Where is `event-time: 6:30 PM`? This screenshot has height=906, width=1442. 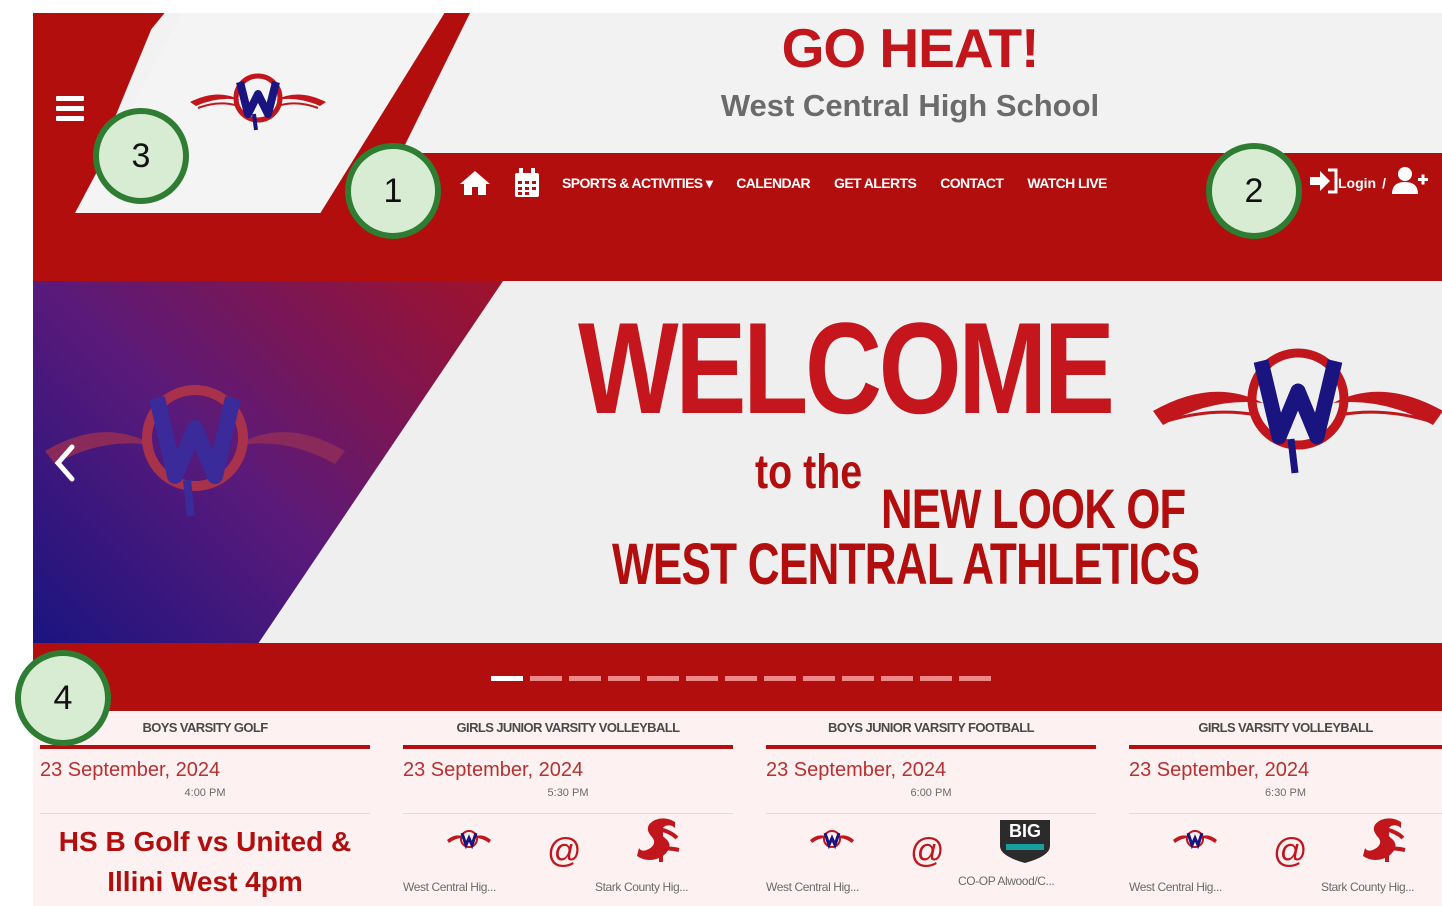 event-time: 6:30 PM is located at coordinates (1285, 793).